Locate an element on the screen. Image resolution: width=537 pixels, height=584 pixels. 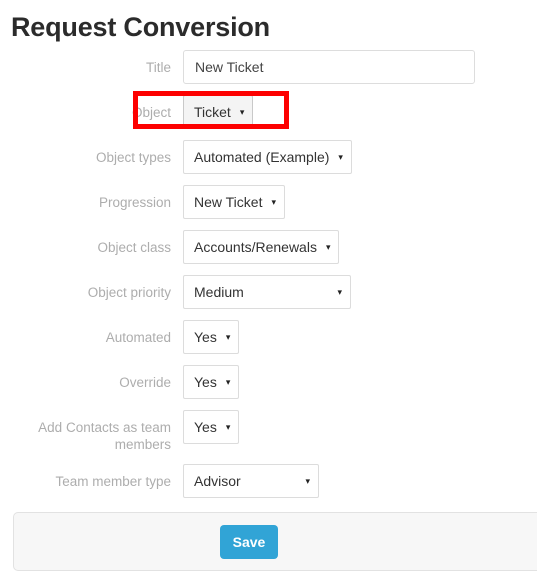
form-row-object-class: Object class Accounts/Renewals ▾ is located at coordinates (268, 247).